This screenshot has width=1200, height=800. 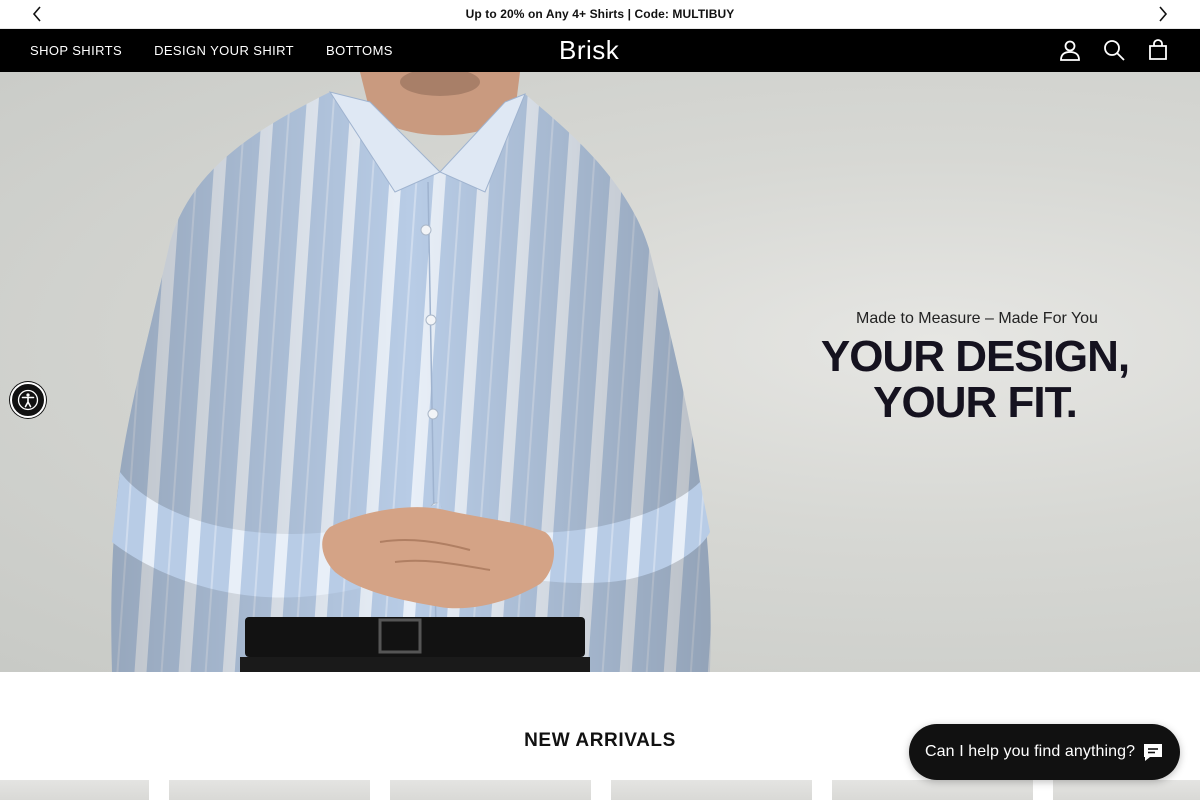 I want to click on cart-icon, so click(x=1158, y=50).